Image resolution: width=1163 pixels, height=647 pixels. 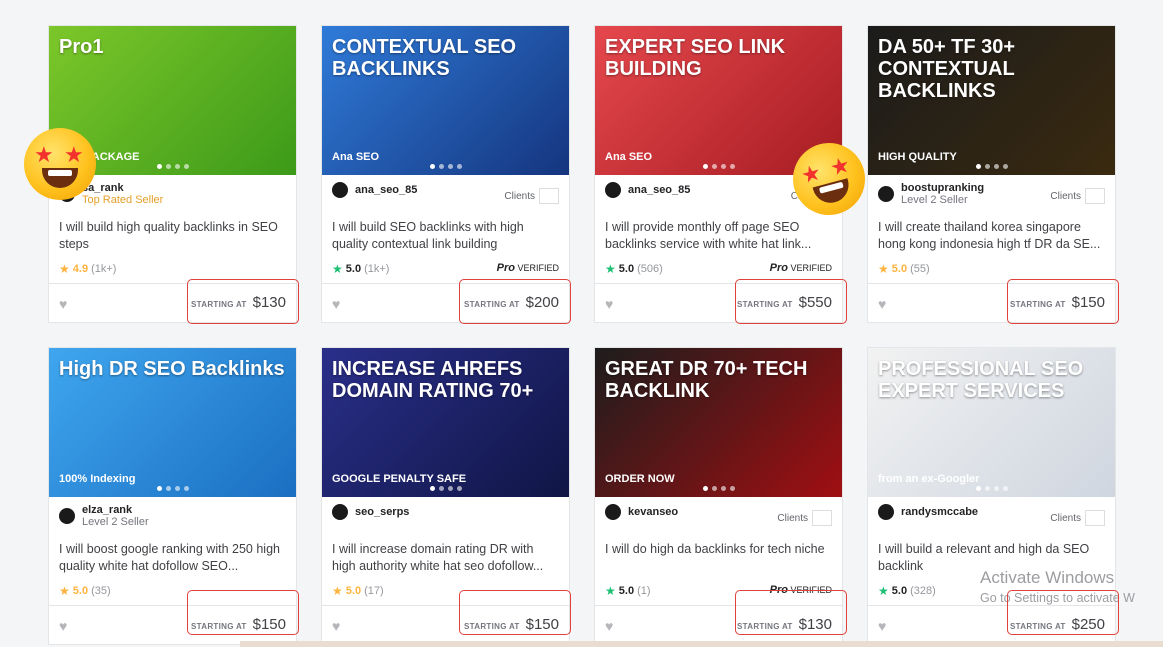 I want to click on clients-label: Clients, so click(x=1065, y=518).